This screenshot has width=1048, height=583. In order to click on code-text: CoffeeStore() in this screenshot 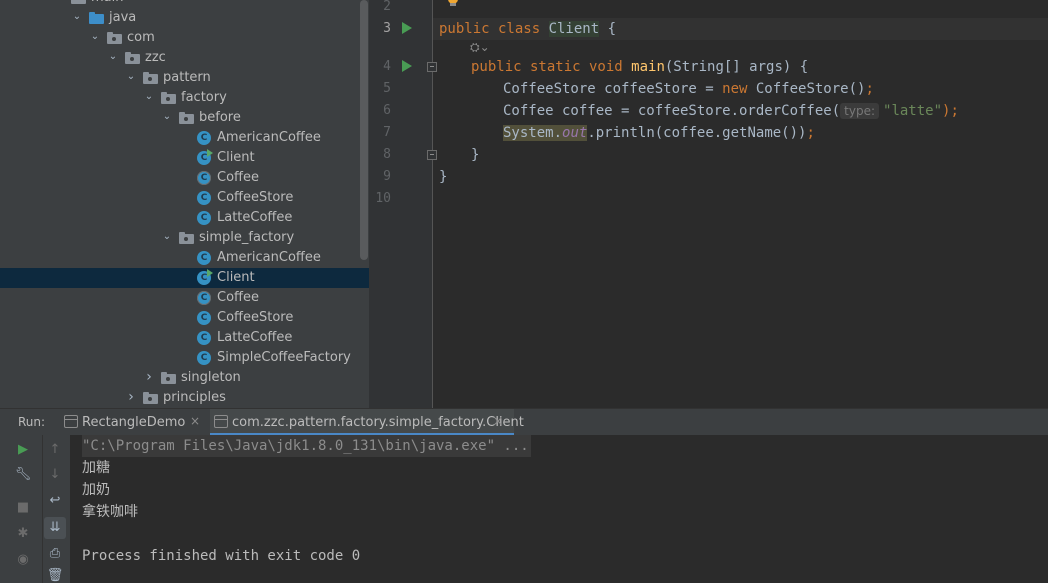, I will do `click(806, 89)`.